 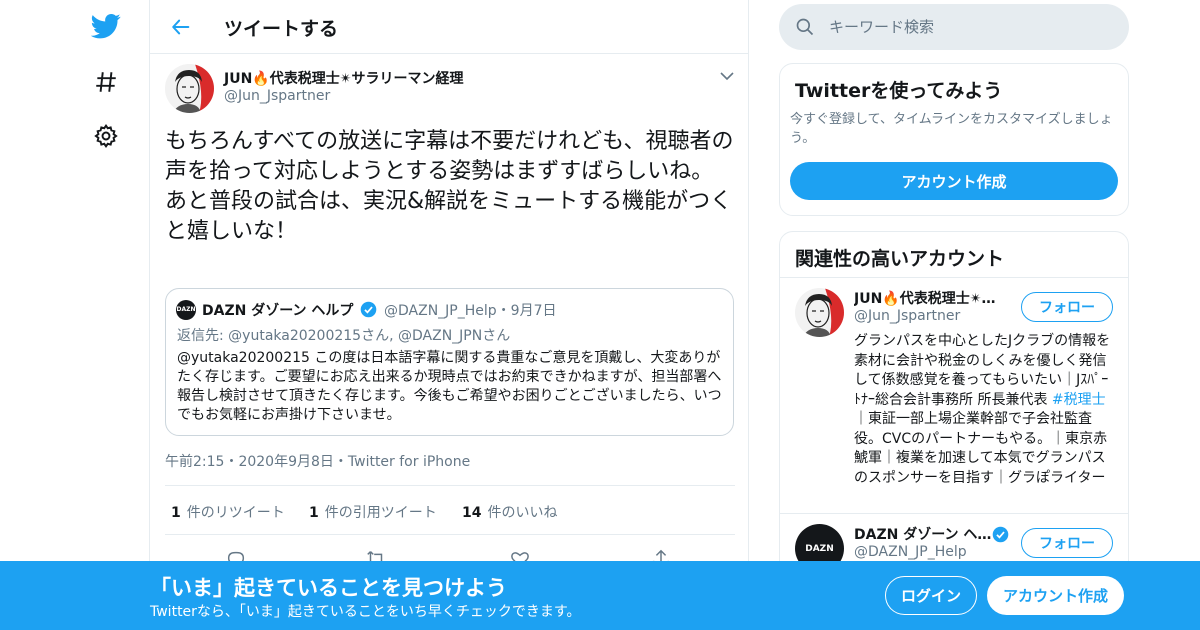 What do you see at coordinates (449, 27) in the screenshot?
I see `page-header: ツイートする` at bounding box center [449, 27].